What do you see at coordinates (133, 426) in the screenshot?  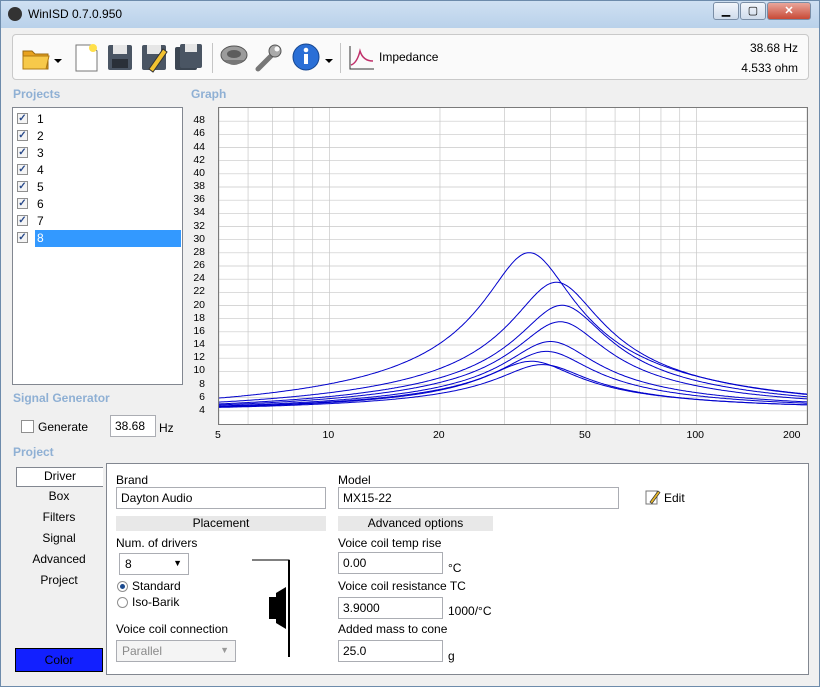 I see `generator-frequency-input: 38.68` at bounding box center [133, 426].